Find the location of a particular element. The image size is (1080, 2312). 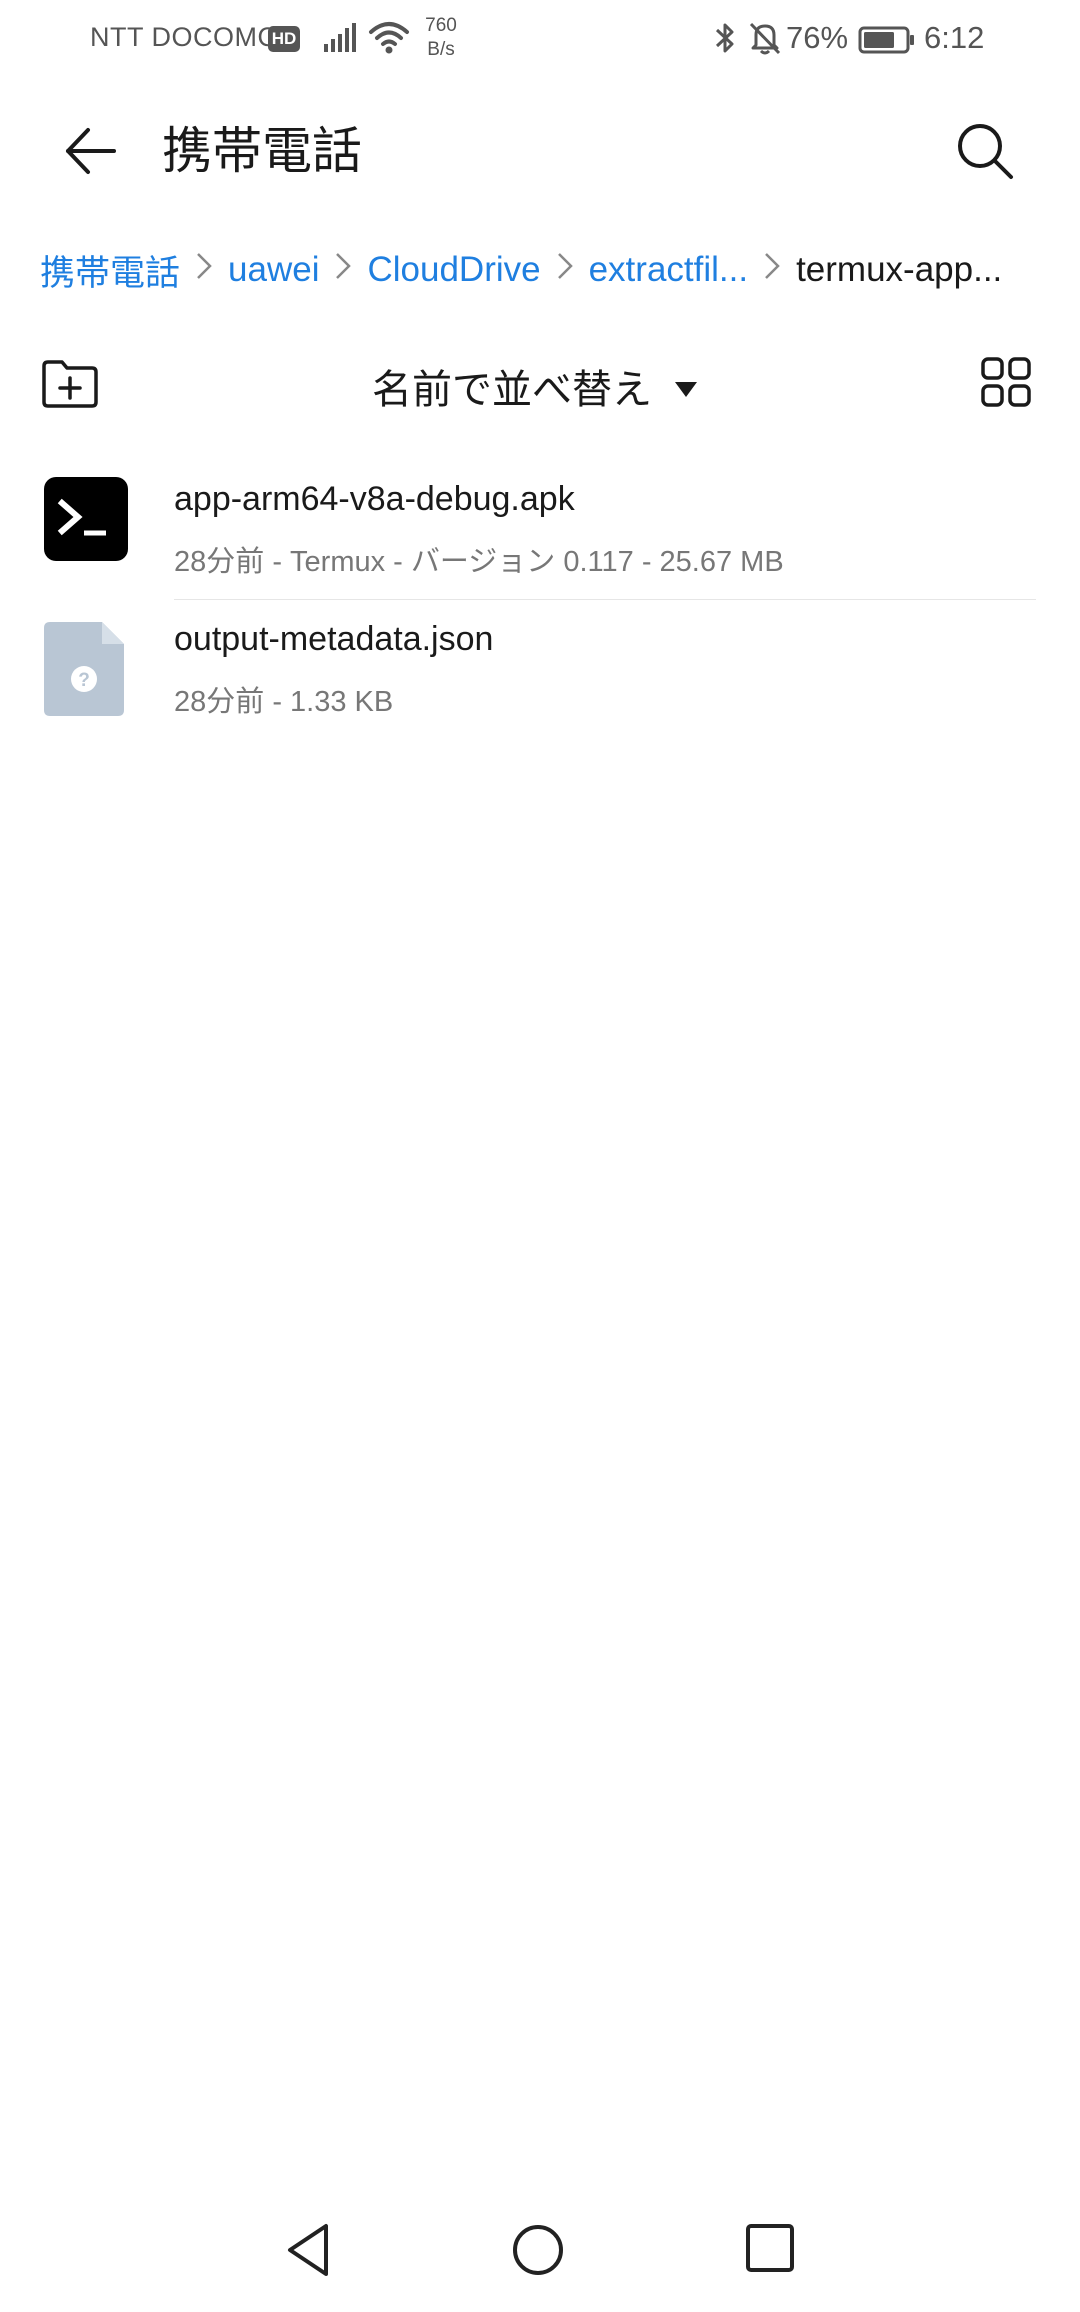

wifi-icon is located at coordinates (389, 40).